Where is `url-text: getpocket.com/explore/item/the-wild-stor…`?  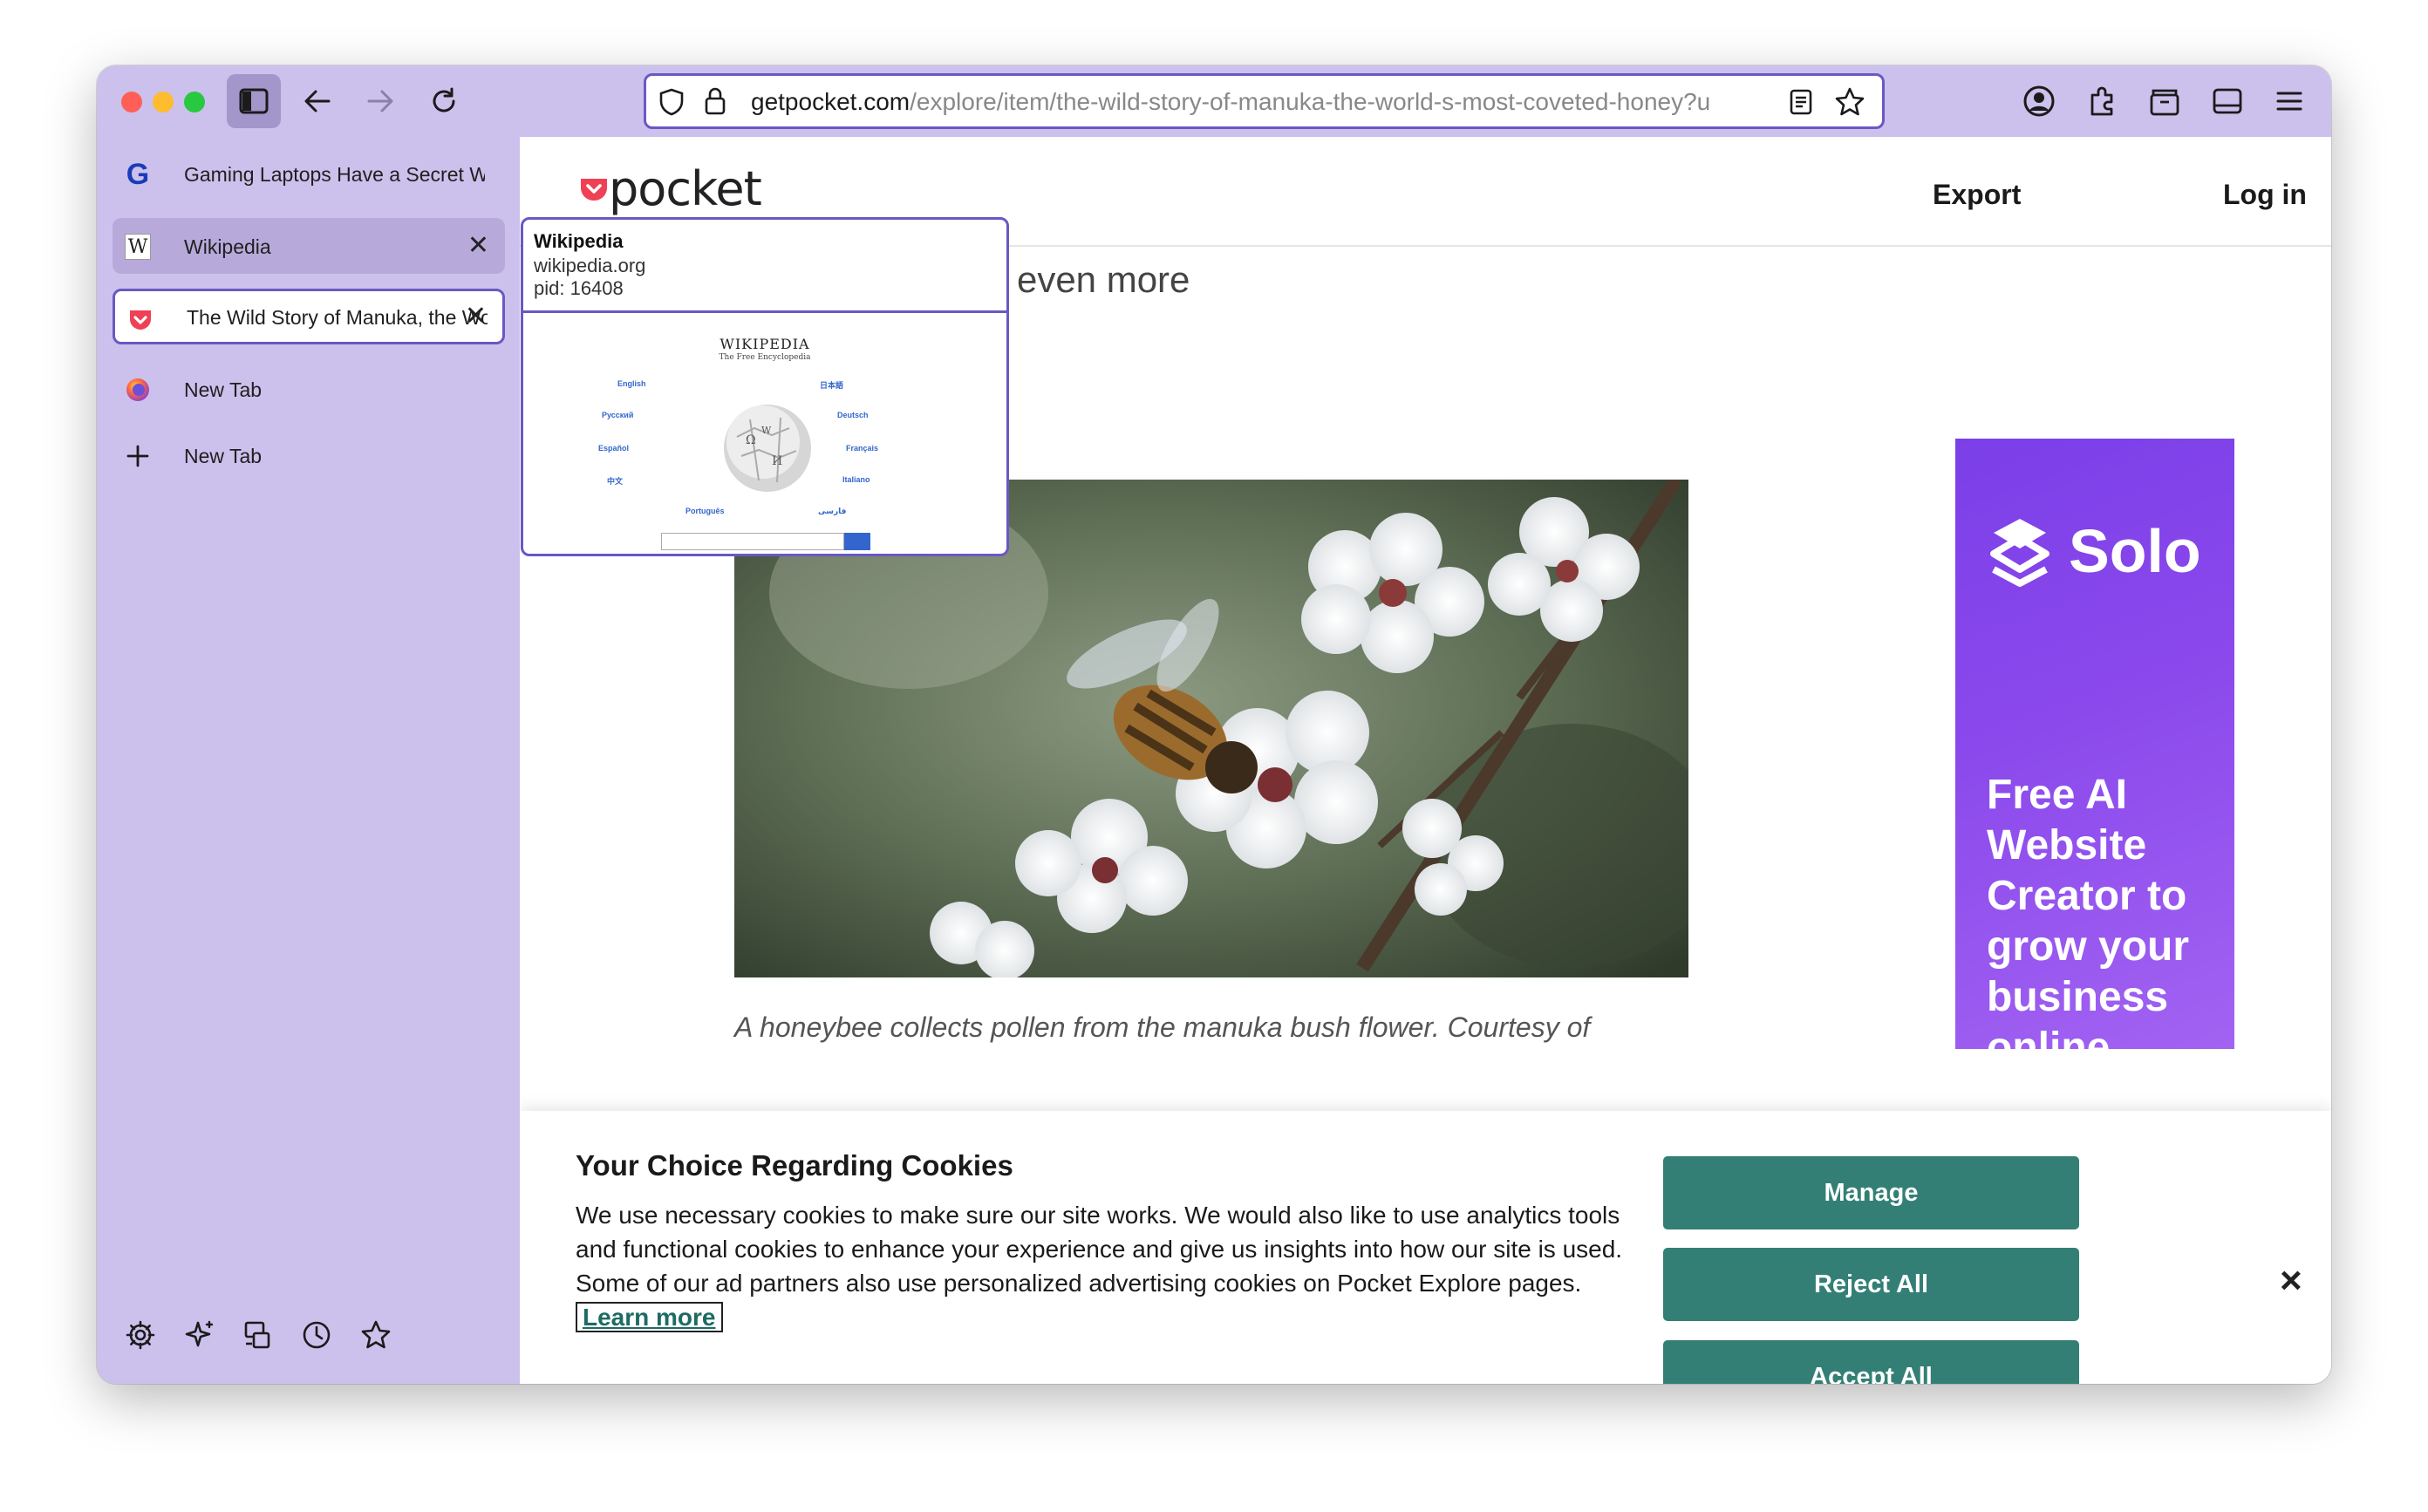
url-text: getpocket.com/explore/item/the-wild-stor… is located at coordinates (1265, 102).